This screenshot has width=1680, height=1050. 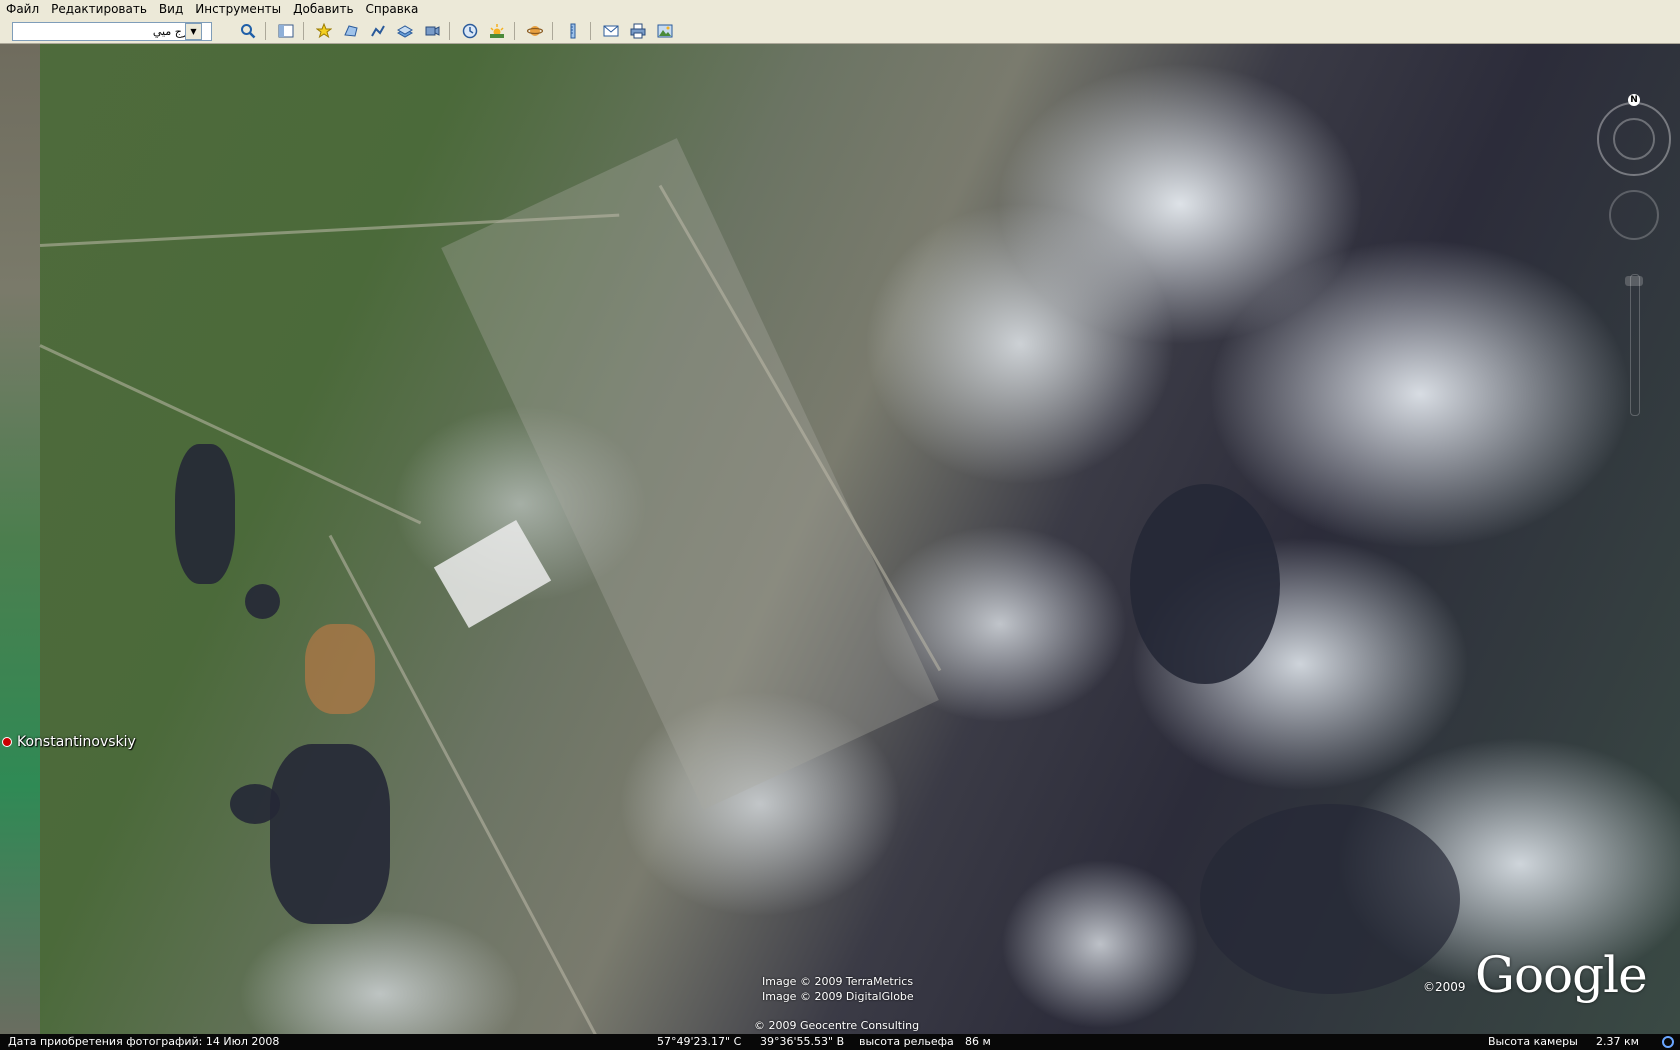 I want to click on polygon-icon, so click(x=351, y=31).